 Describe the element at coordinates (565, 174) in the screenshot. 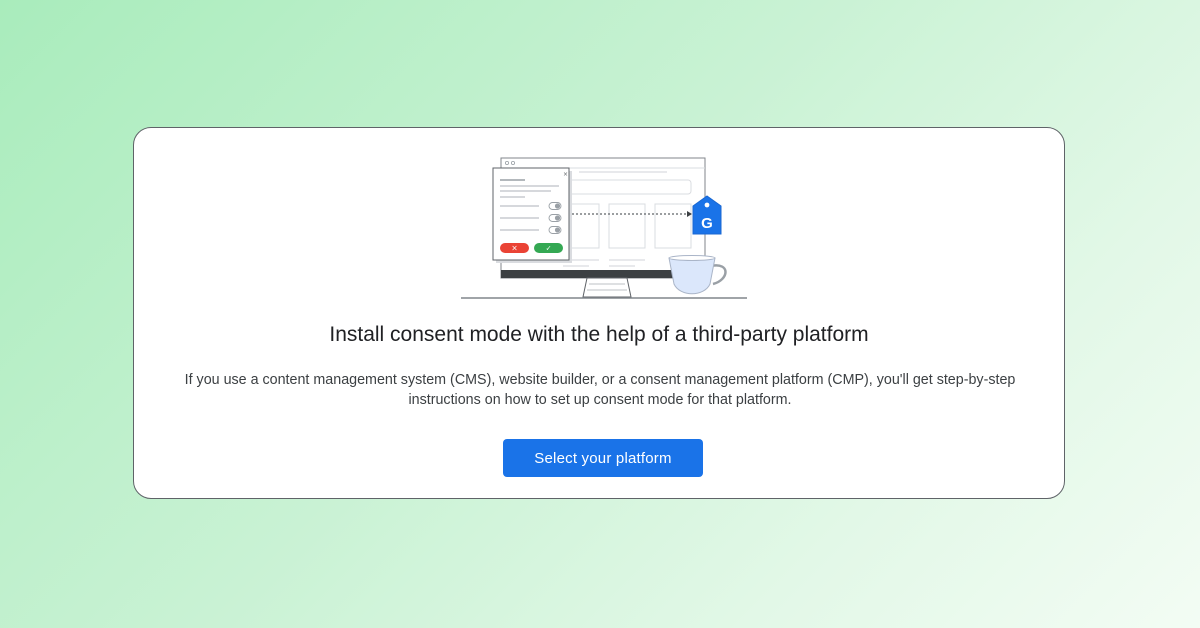

I see `popup-close-icon: ×` at that location.